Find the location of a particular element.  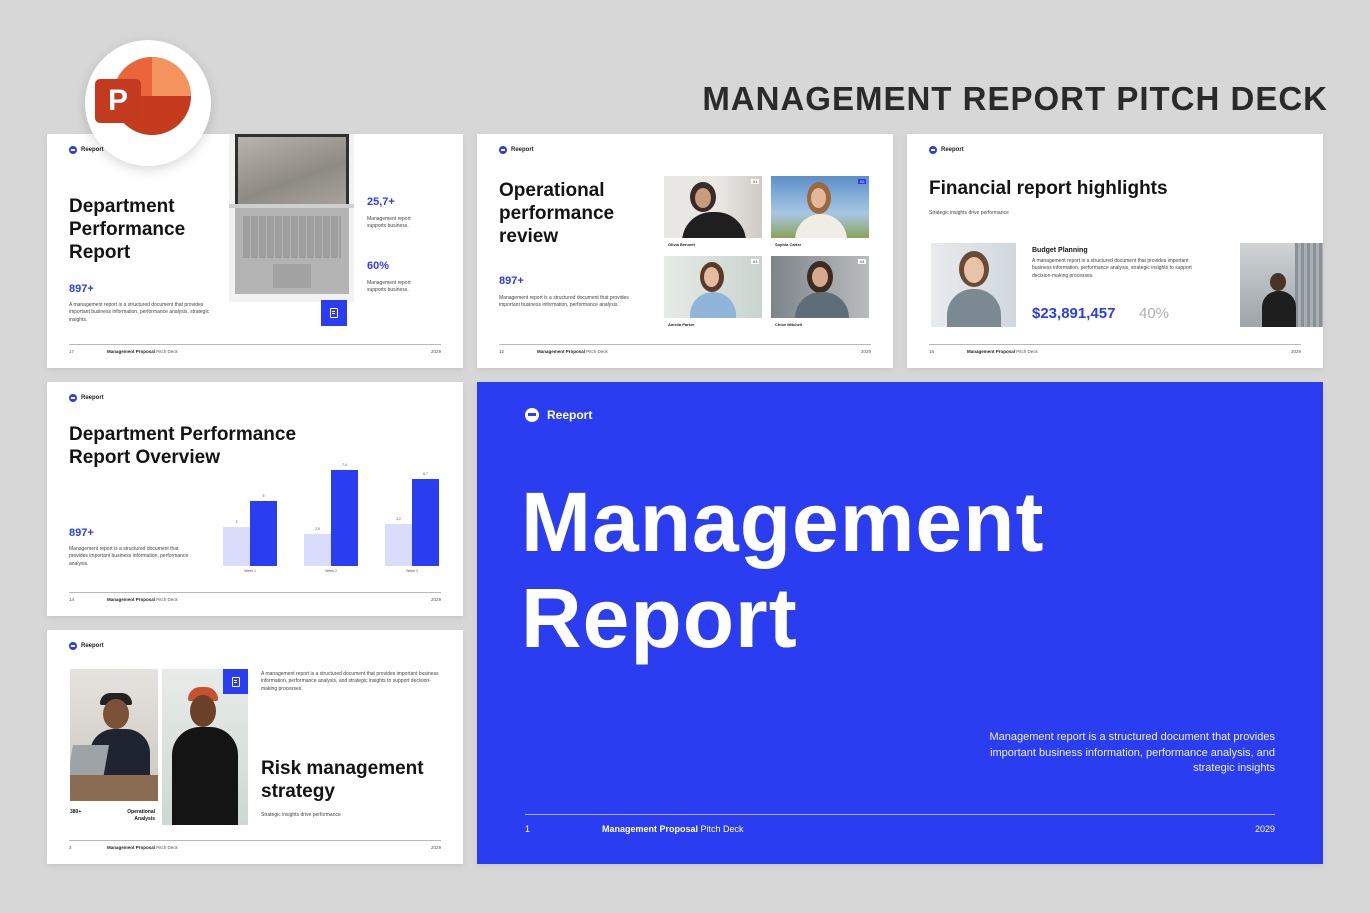

powerpoint-icon: P is located at coordinates (143, 100).